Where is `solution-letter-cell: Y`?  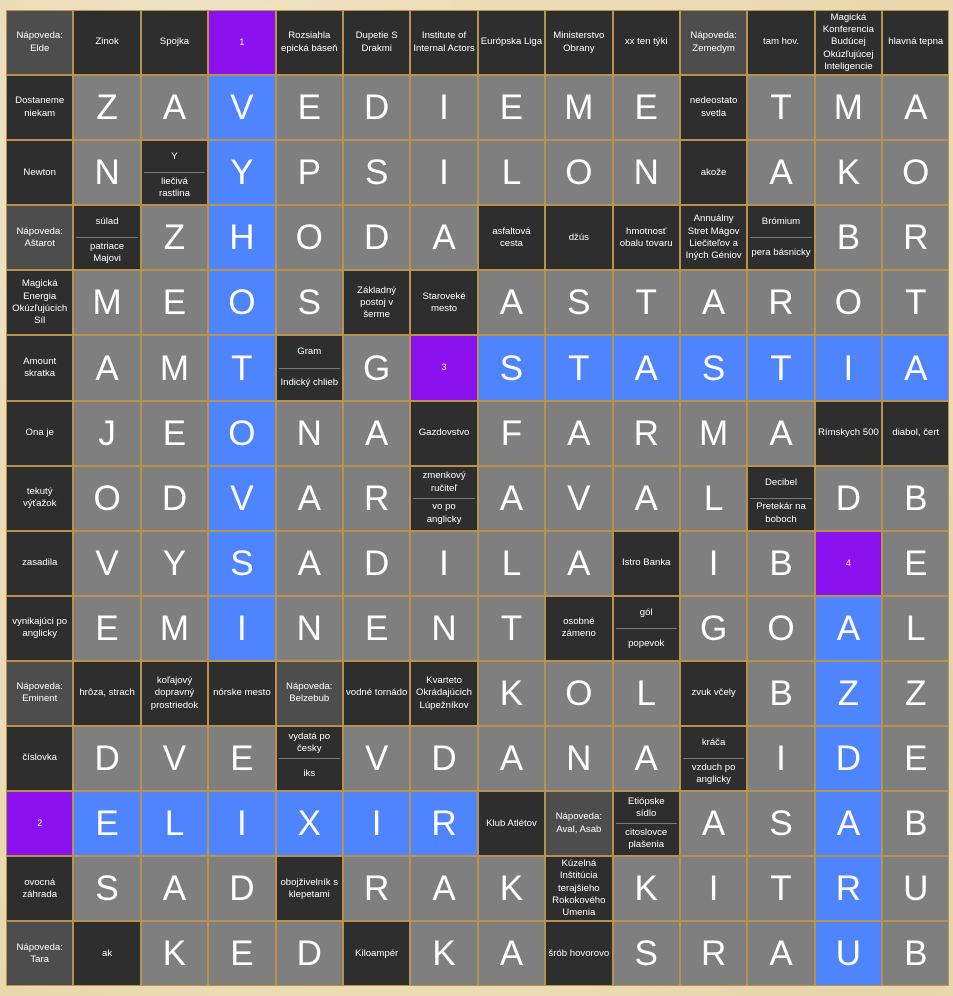 solution-letter-cell: Y is located at coordinates (242, 173).